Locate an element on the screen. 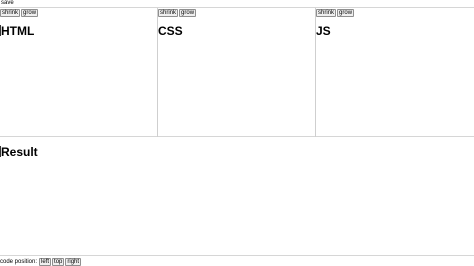  css-shrink-button: shrink is located at coordinates (168, 13).